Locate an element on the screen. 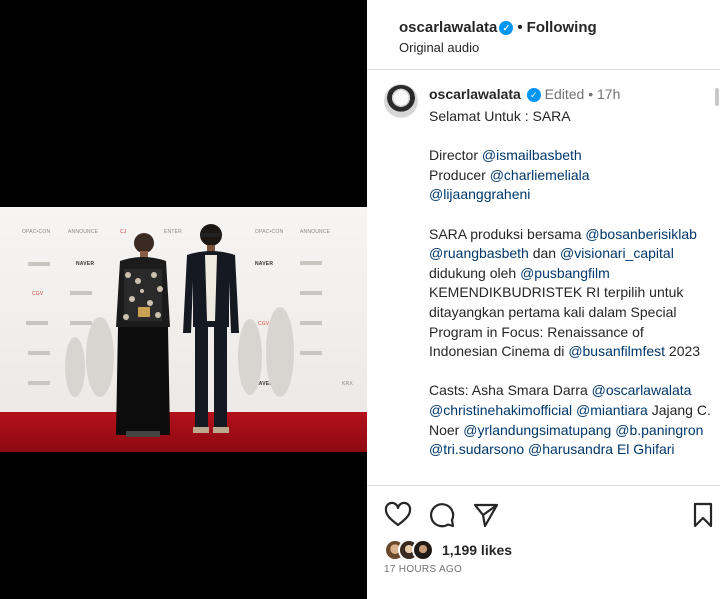 The image size is (720, 599). mention-link: @bosanberisiklab is located at coordinates (641, 234).